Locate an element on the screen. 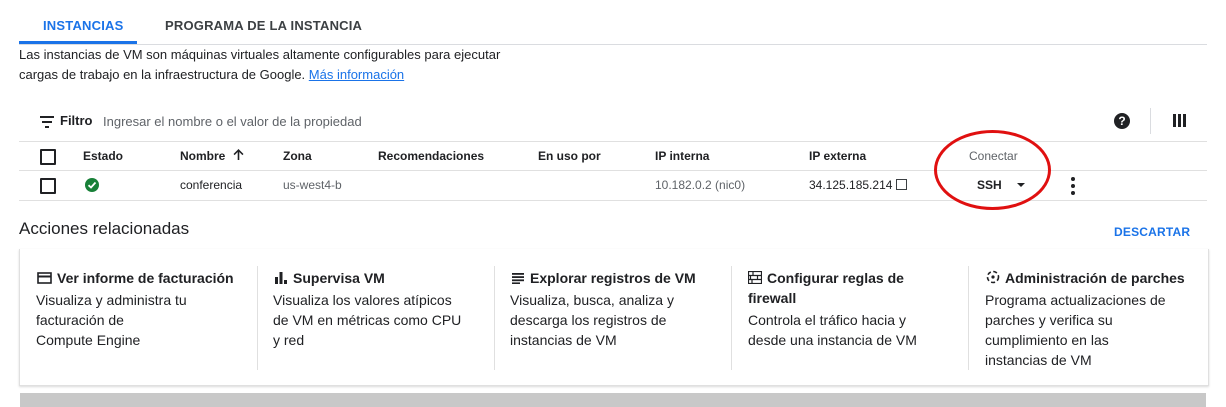 The width and height of the screenshot is (1226, 407). horizontal-scrollbar is located at coordinates (613, 400).